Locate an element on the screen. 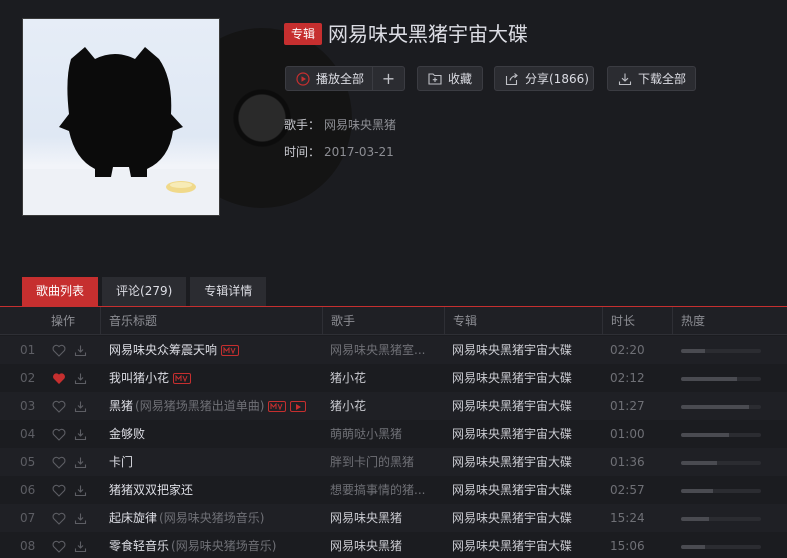 This screenshot has width=787, height=558. song-title-cell: 黑猪 (网易猪场黑猪出道单曲) is located at coordinates (216, 406).